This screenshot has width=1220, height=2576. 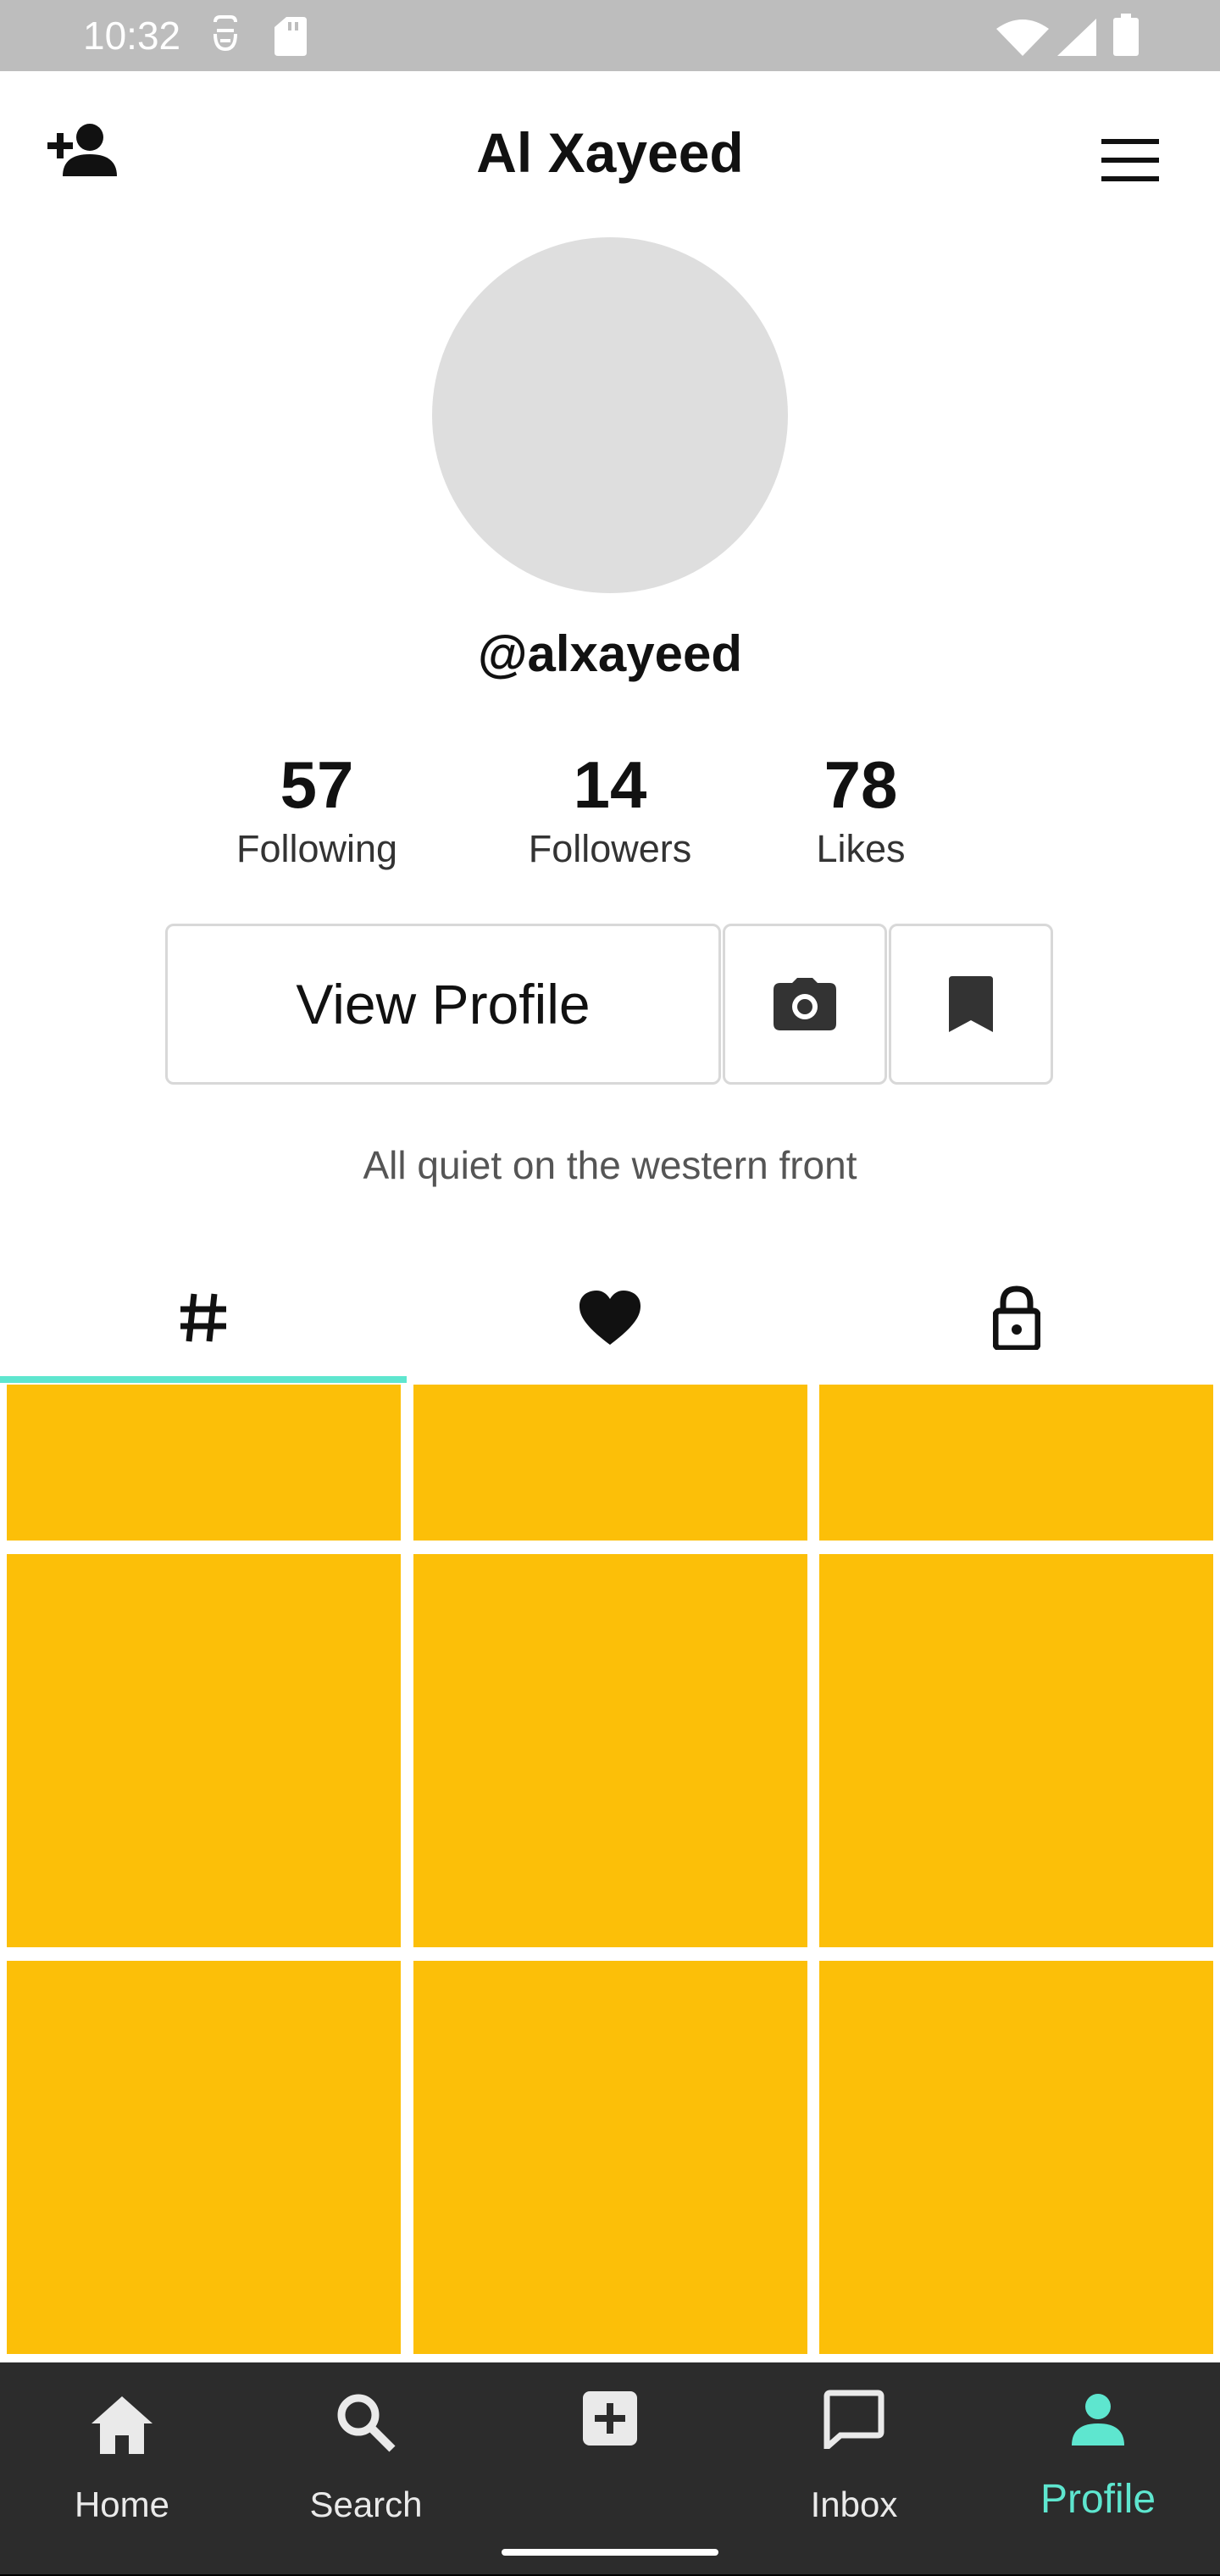 I want to click on home-icon, so click(x=122, y=2425).